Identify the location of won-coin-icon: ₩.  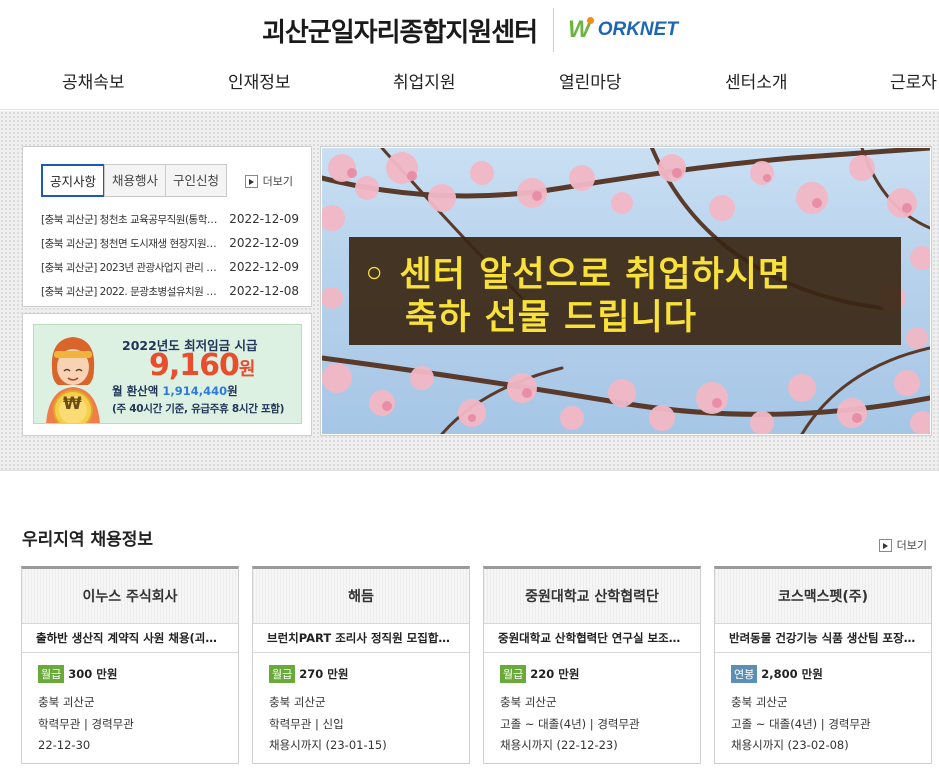
(72, 404).